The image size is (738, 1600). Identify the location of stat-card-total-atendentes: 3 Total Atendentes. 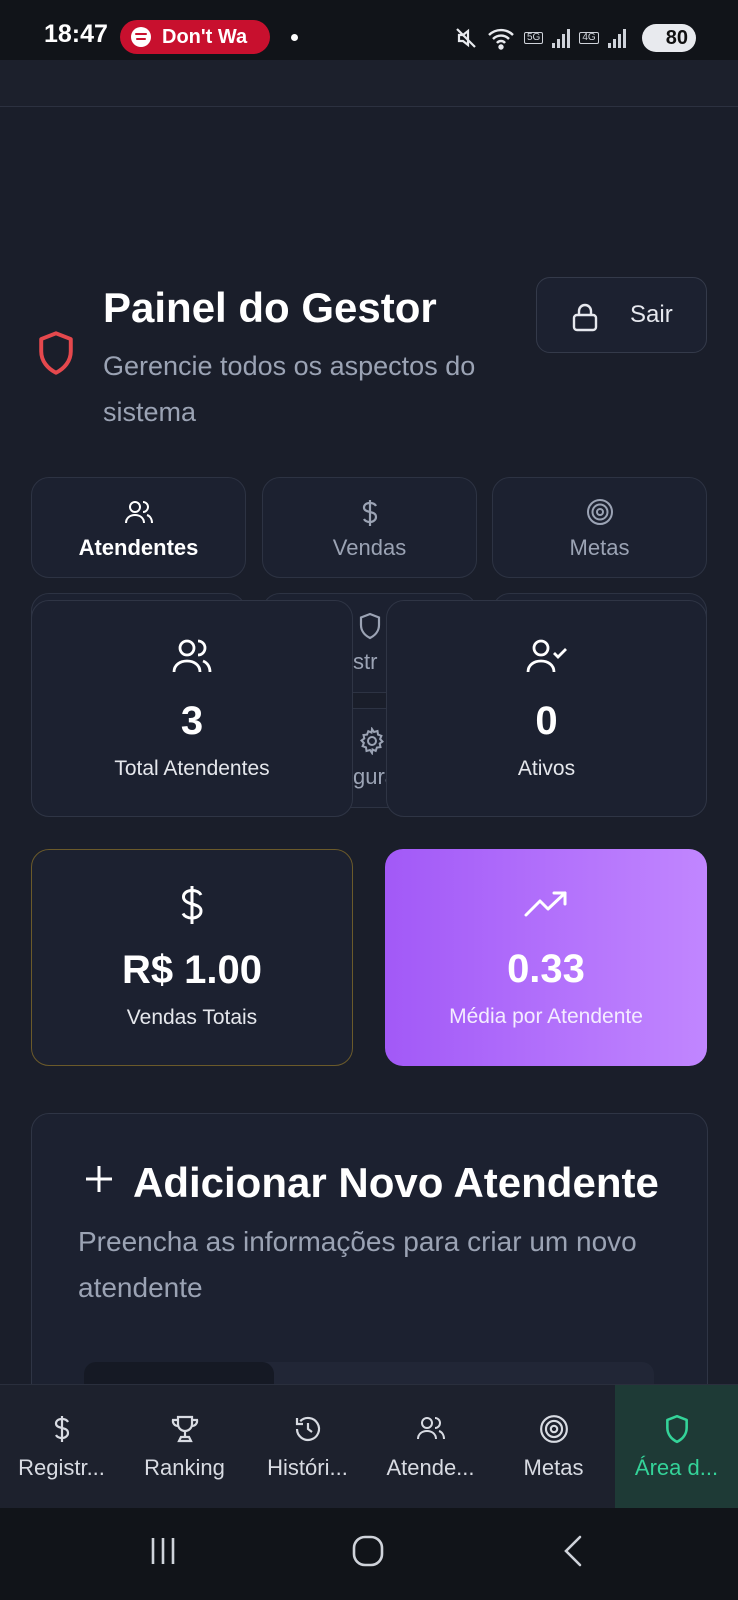
(192, 708).